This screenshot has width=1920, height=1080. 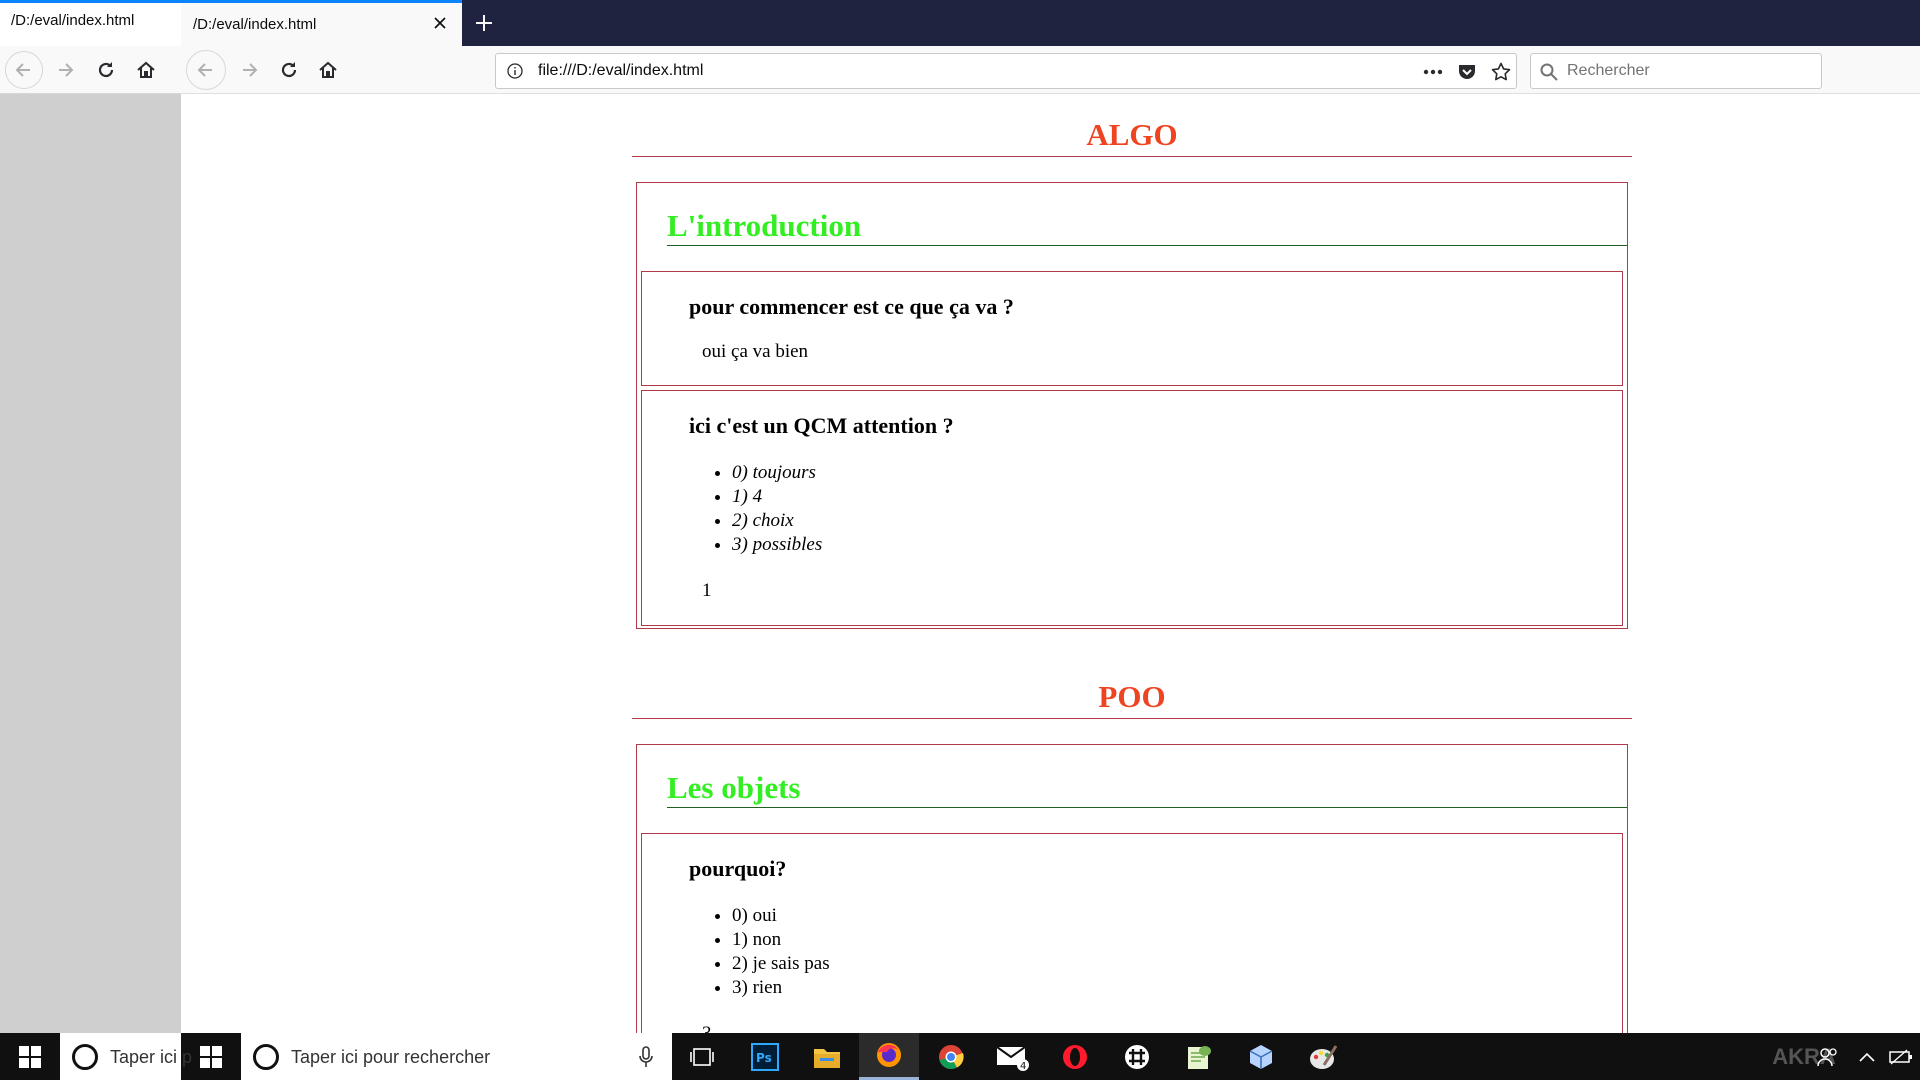 I want to click on pocket-icon, so click(x=1467, y=72).